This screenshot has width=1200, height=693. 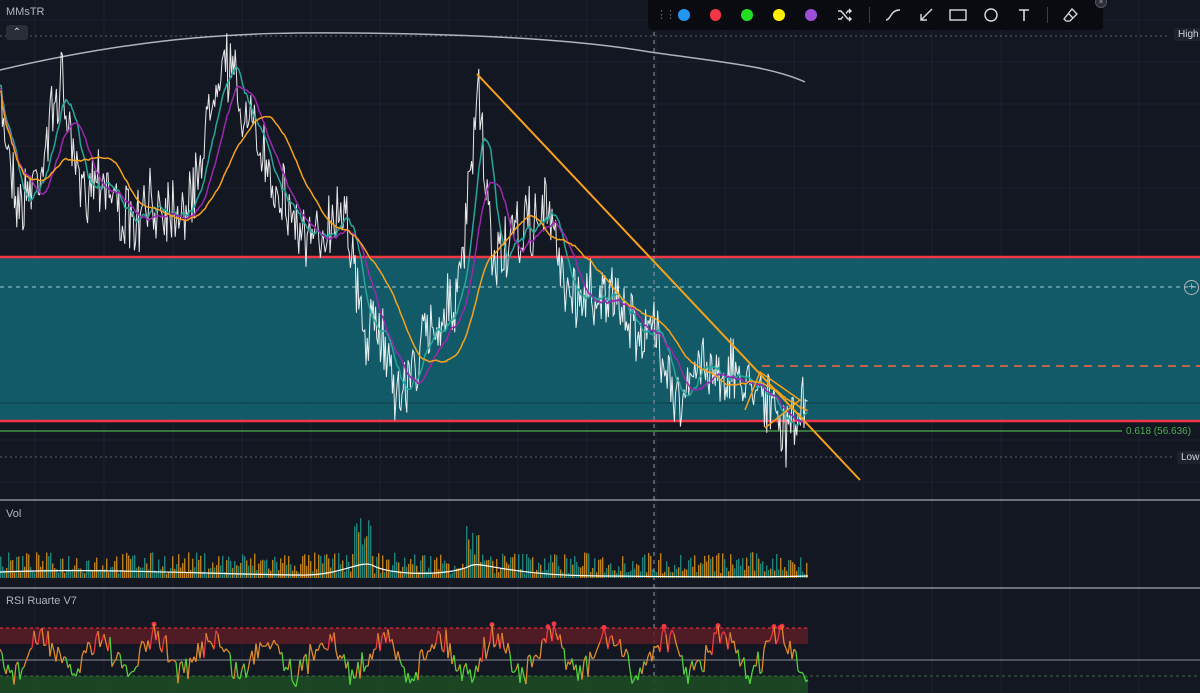 What do you see at coordinates (810, 15) in the screenshot?
I see `color-purple-button` at bounding box center [810, 15].